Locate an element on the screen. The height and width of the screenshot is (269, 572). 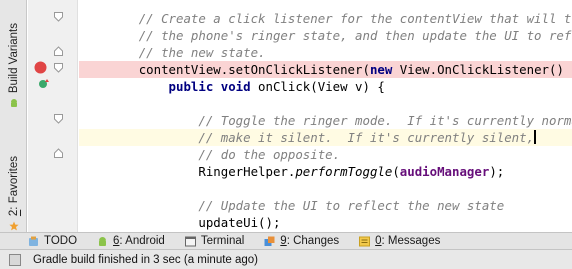
override-method-icon is located at coordinates (44, 84).